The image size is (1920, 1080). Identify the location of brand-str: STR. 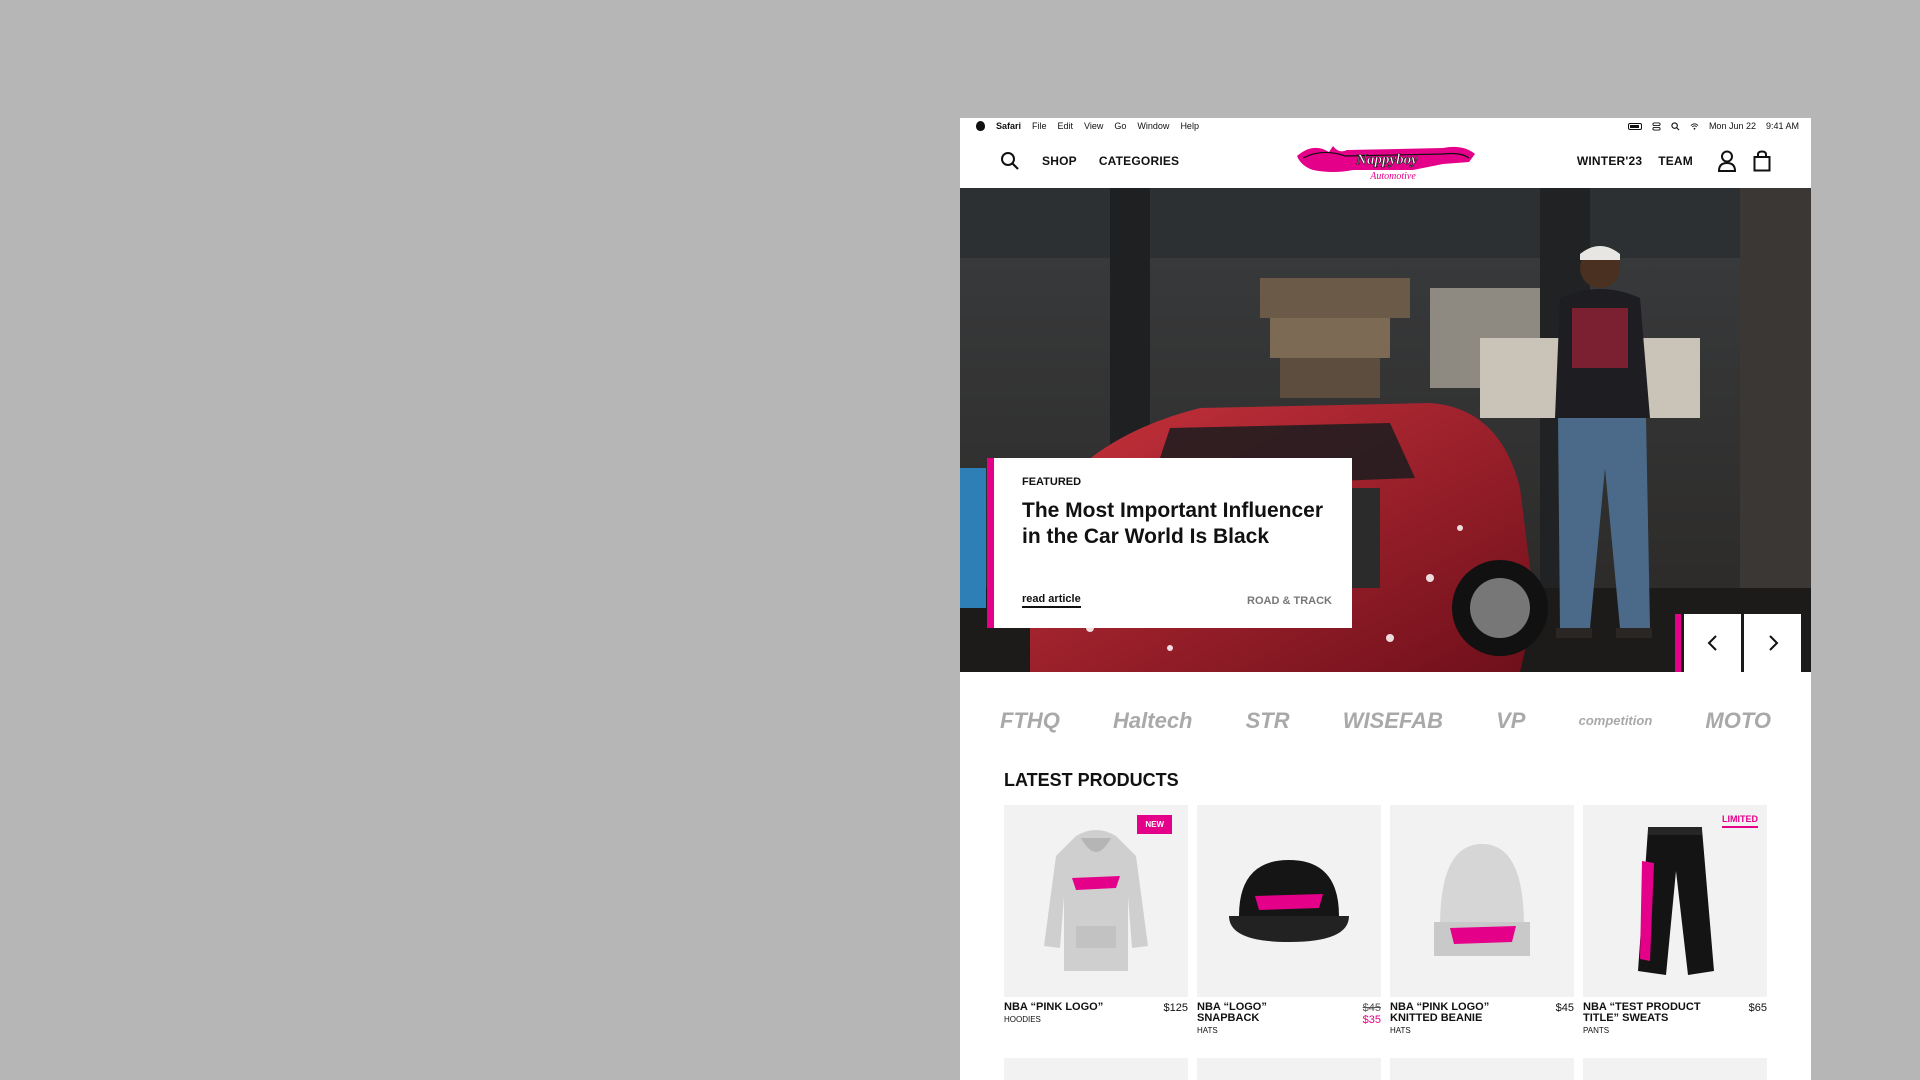
(1268, 721).